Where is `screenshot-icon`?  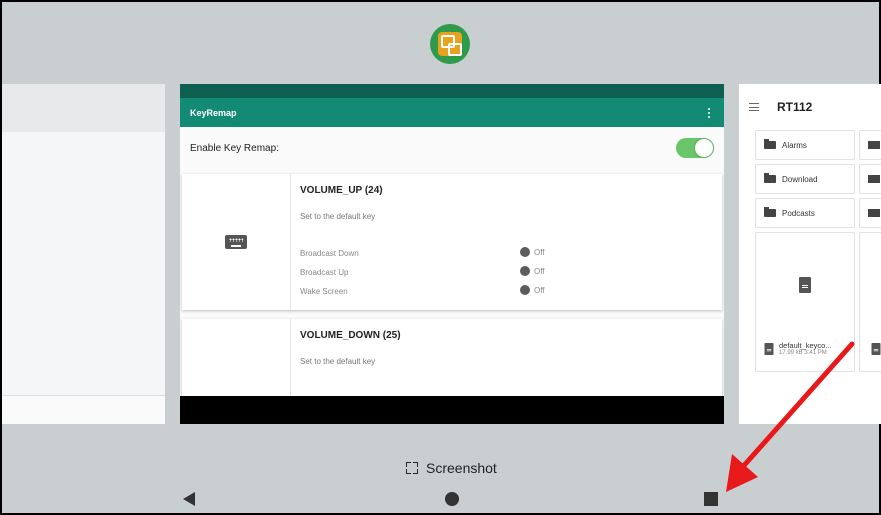 screenshot-icon is located at coordinates (412, 468).